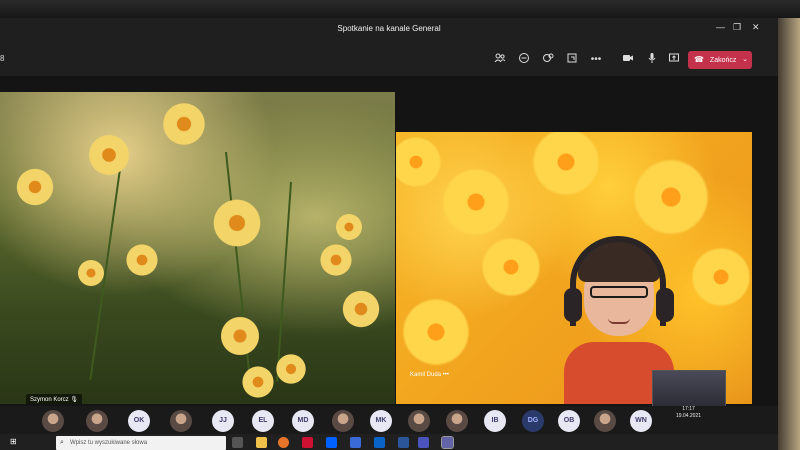  I want to click on restore-button: ❐, so click(737, 27).